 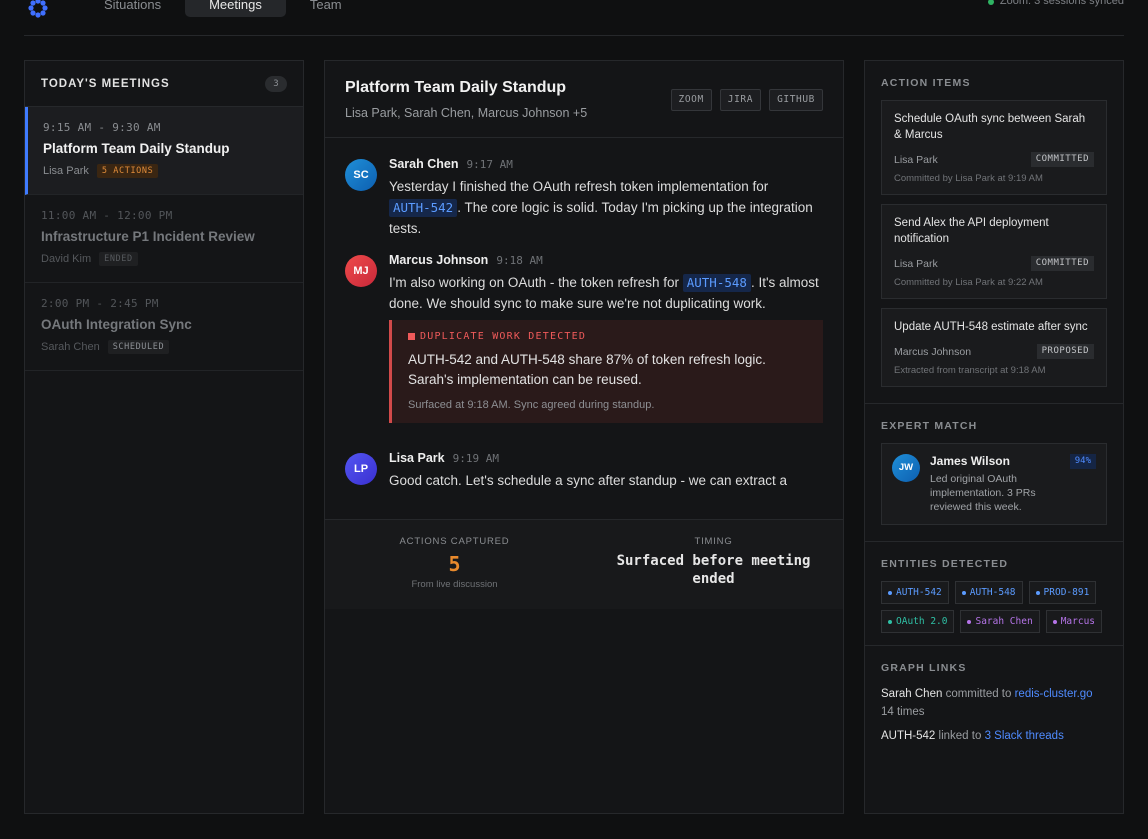 What do you see at coordinates (1074, 621) in the screenshot?
I see `entity-chip: Marcus` at bounding box center [1074, 621].